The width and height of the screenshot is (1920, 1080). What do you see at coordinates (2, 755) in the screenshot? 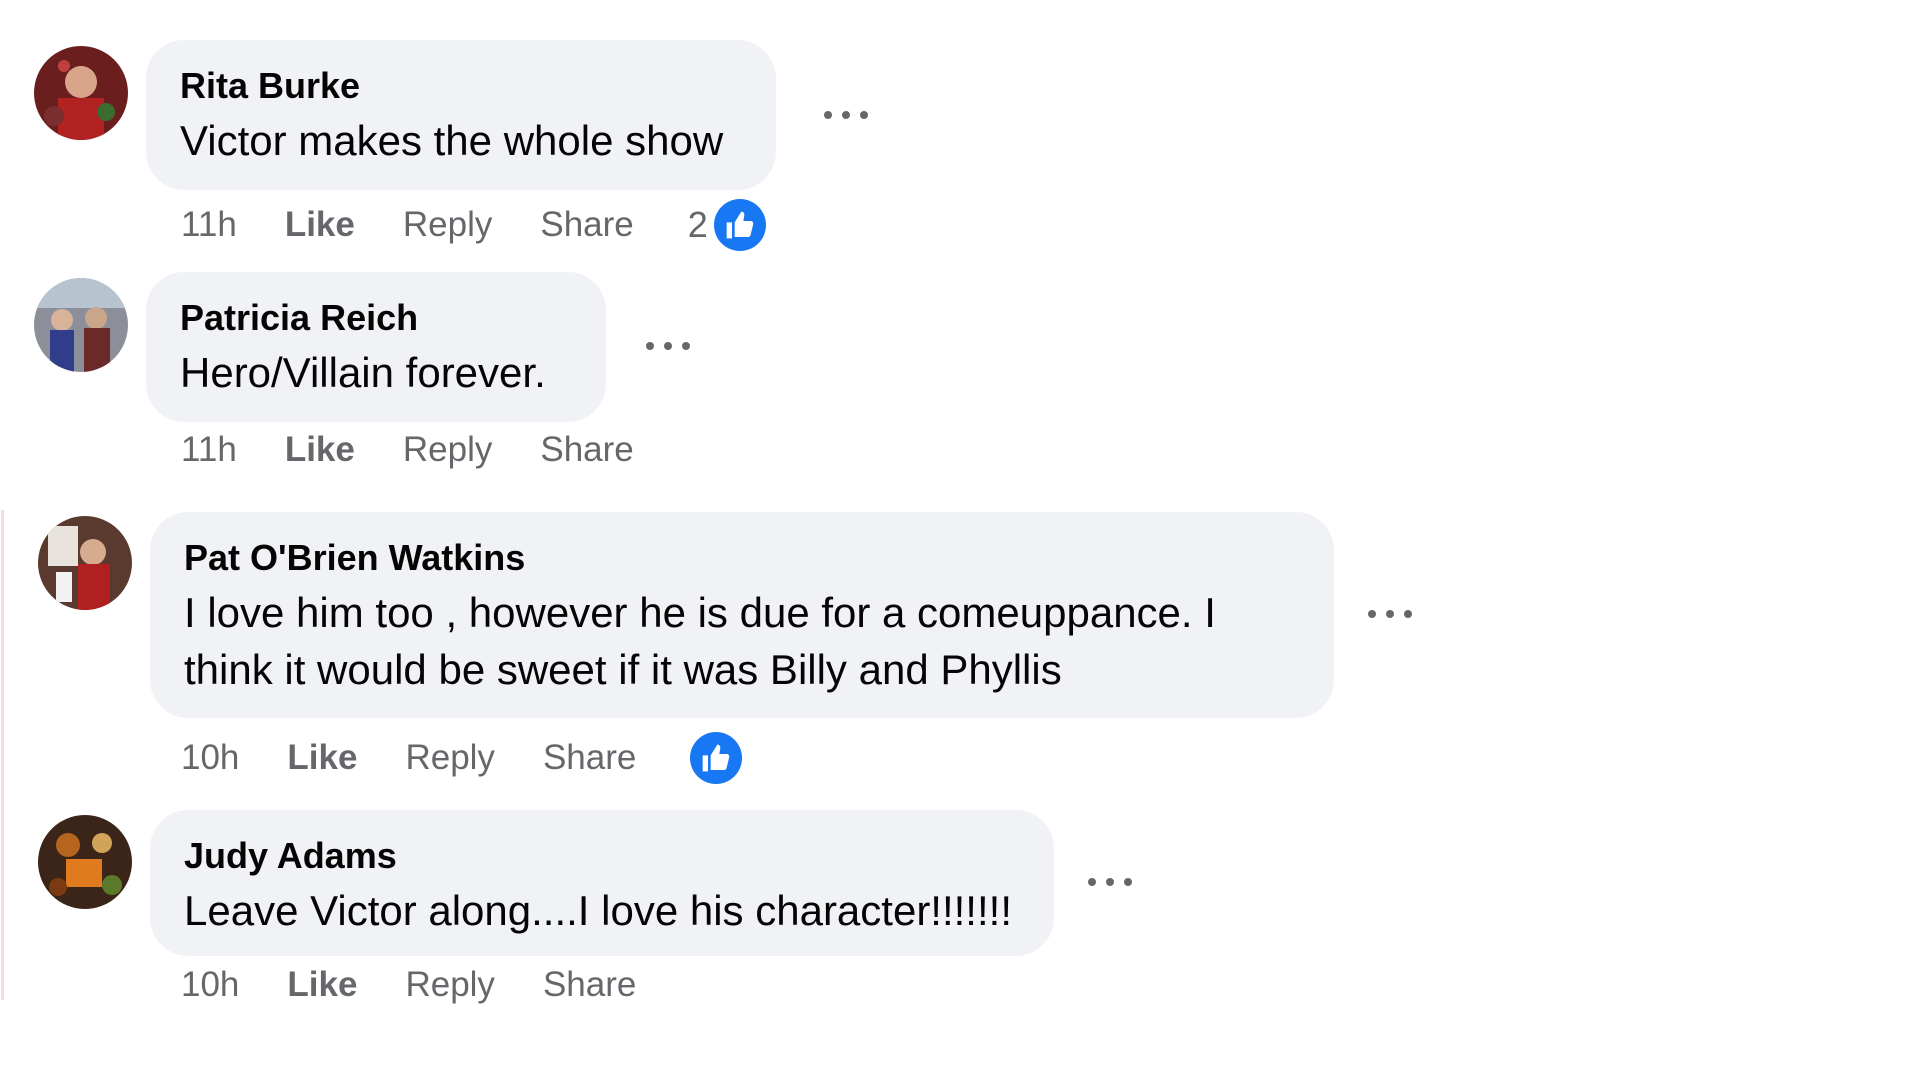
I see `thread-line` at bounding box center [2, 755].